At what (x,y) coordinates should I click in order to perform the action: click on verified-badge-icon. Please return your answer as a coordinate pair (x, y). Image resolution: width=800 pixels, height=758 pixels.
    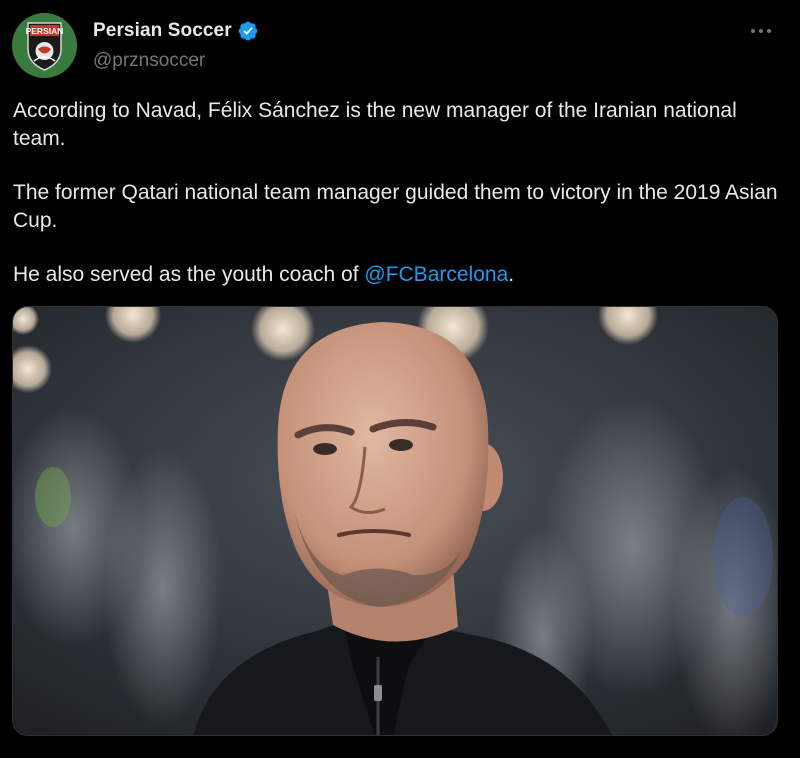
    Looking at the image, I should click on (248, 31).